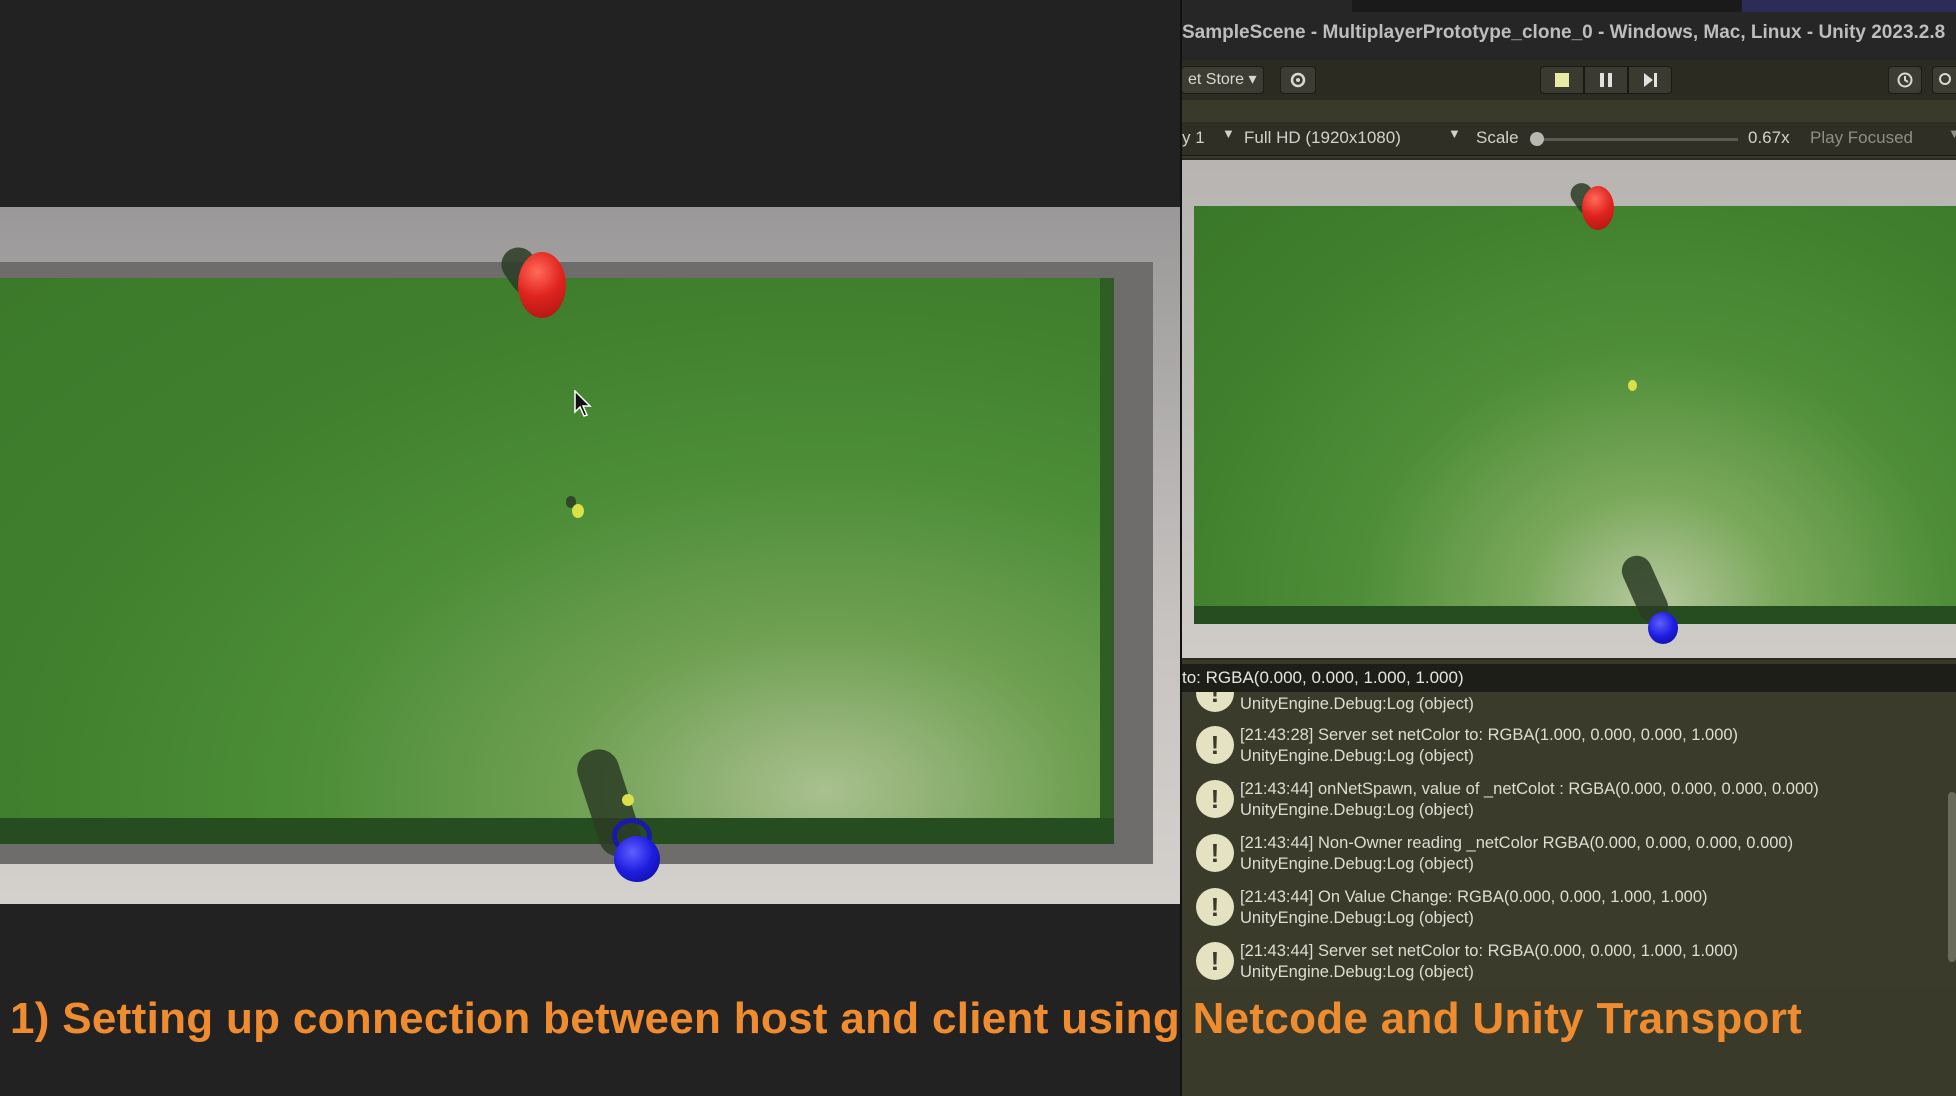 The width and height of the screenshot is (1956, 1096). Describe the element at coordinates (628, 800) in the screenshot. I see `blue-ball` at that location.